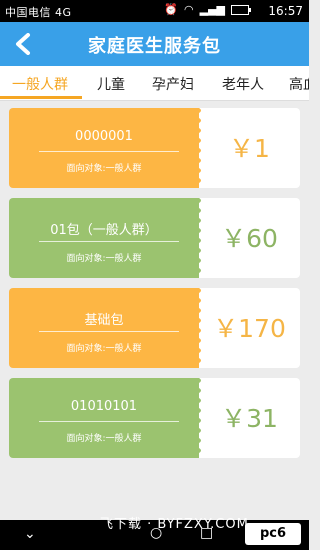 This screenshot has height=550, width=320. I want to click on package-card: 0000001 面向对象:一般人群 ￥1, so click(154, 148).